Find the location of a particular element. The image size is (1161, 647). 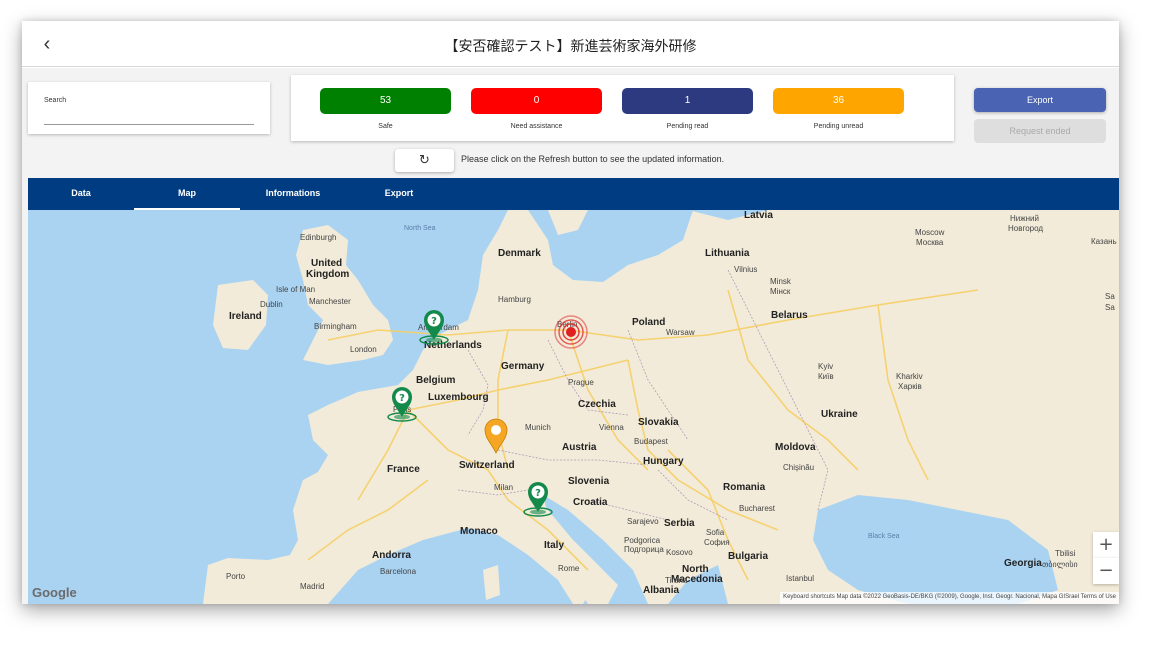

tab-map: Map is located at coordinates (187, 194).